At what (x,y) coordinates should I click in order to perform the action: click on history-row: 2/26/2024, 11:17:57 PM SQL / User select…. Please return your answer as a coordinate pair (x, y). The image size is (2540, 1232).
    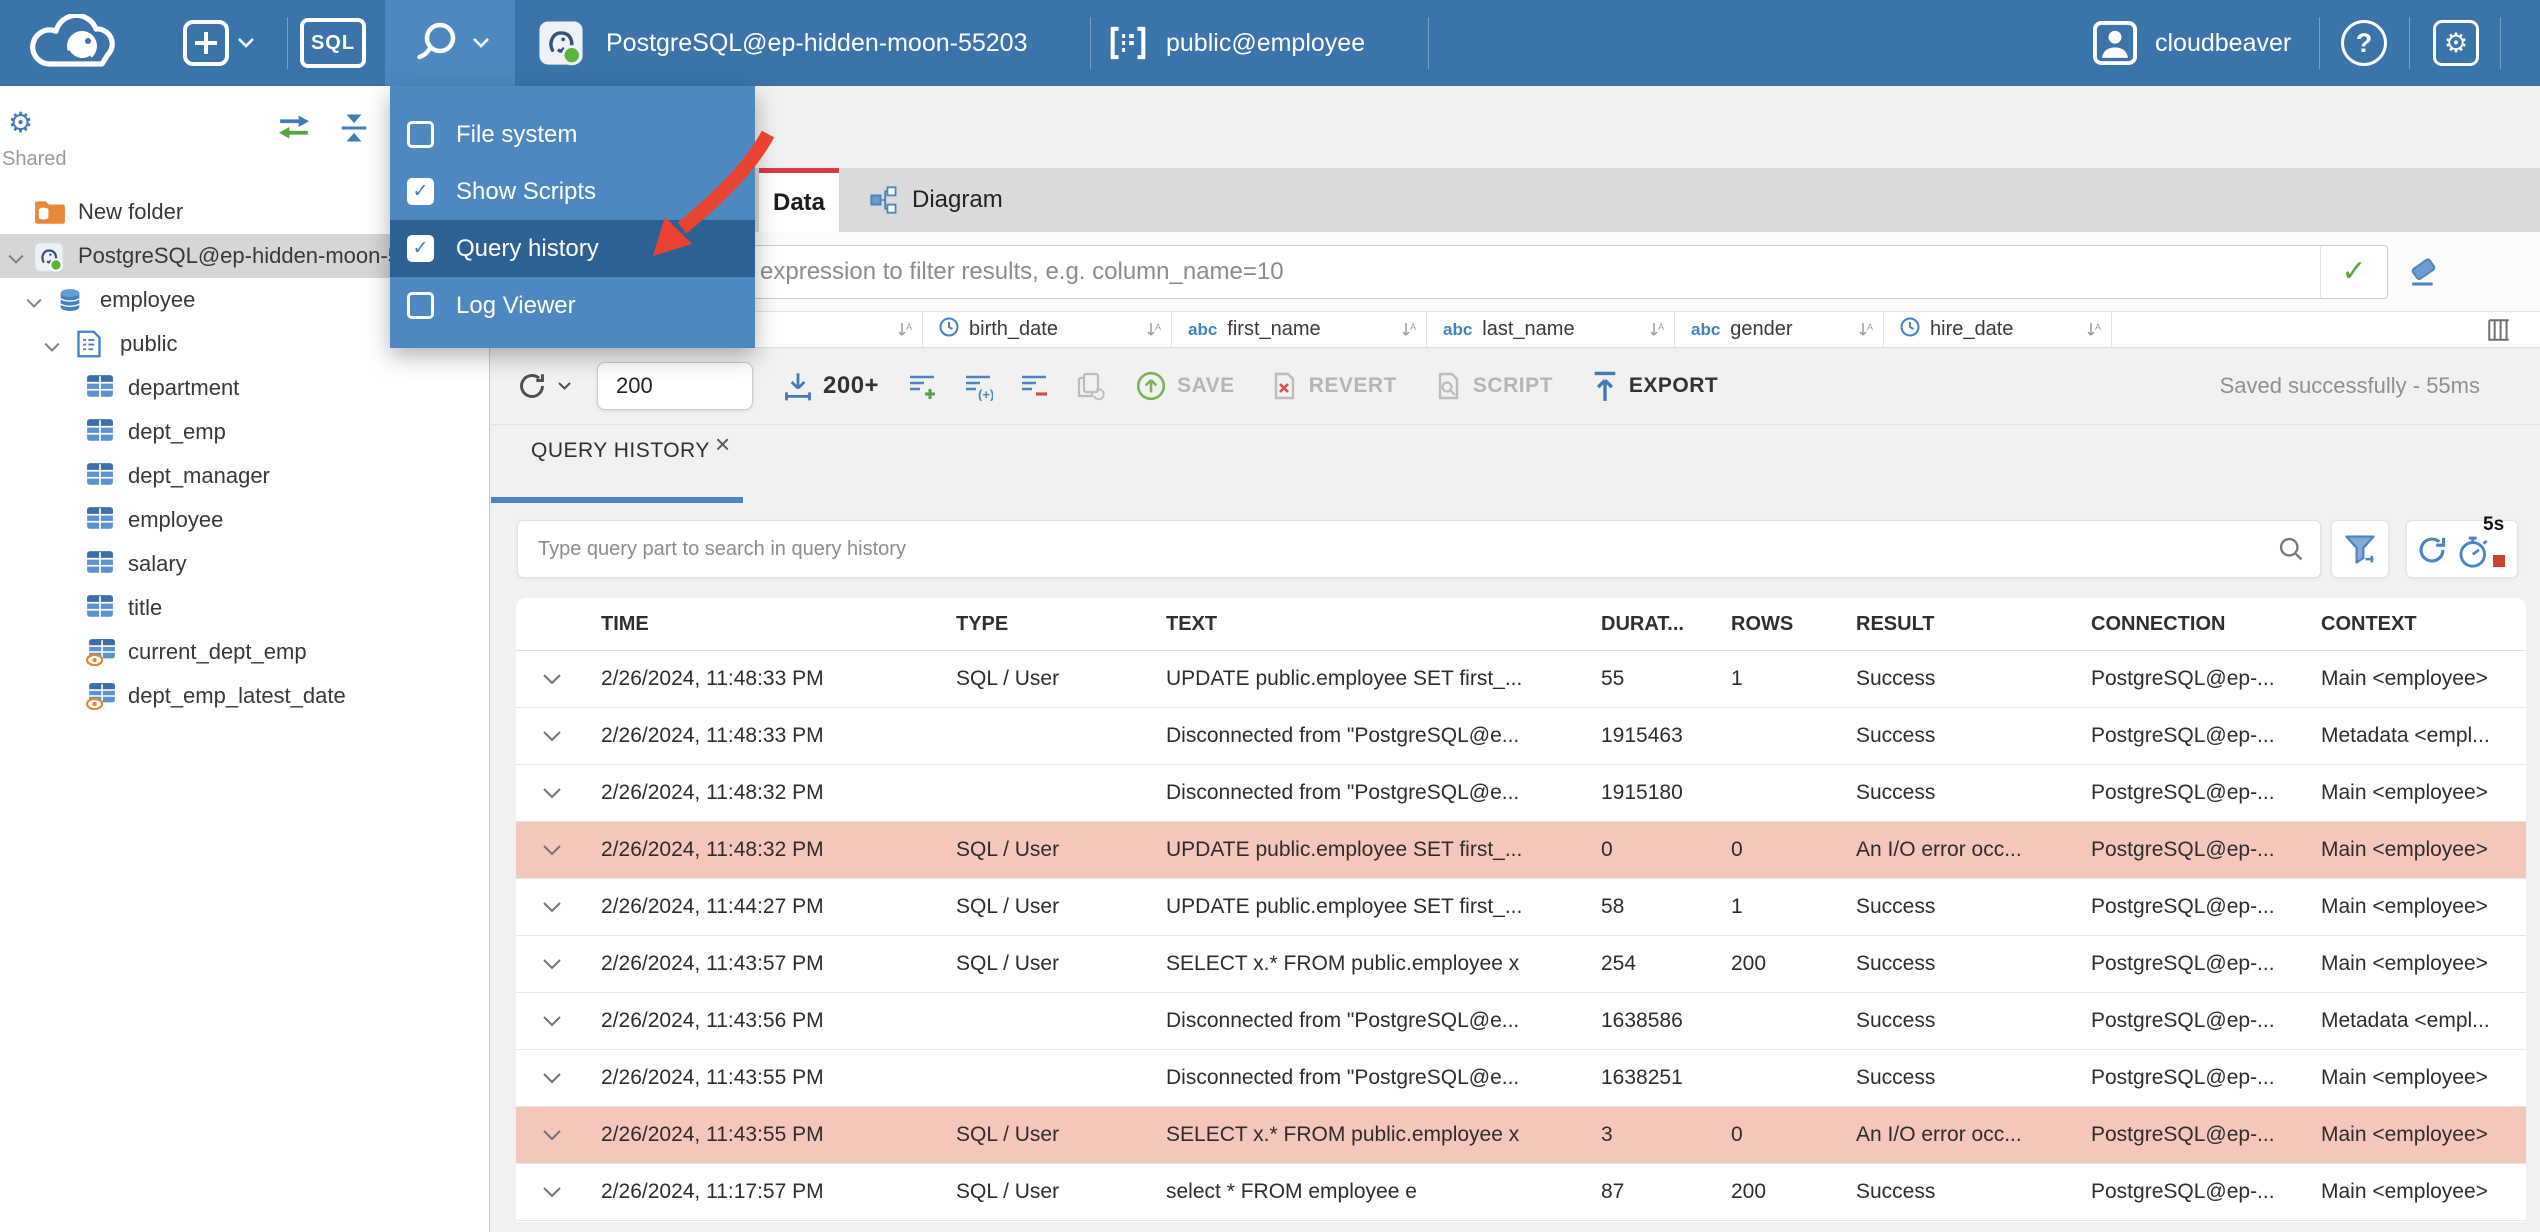
    Looking at the image, I should click on (1521, 1192).